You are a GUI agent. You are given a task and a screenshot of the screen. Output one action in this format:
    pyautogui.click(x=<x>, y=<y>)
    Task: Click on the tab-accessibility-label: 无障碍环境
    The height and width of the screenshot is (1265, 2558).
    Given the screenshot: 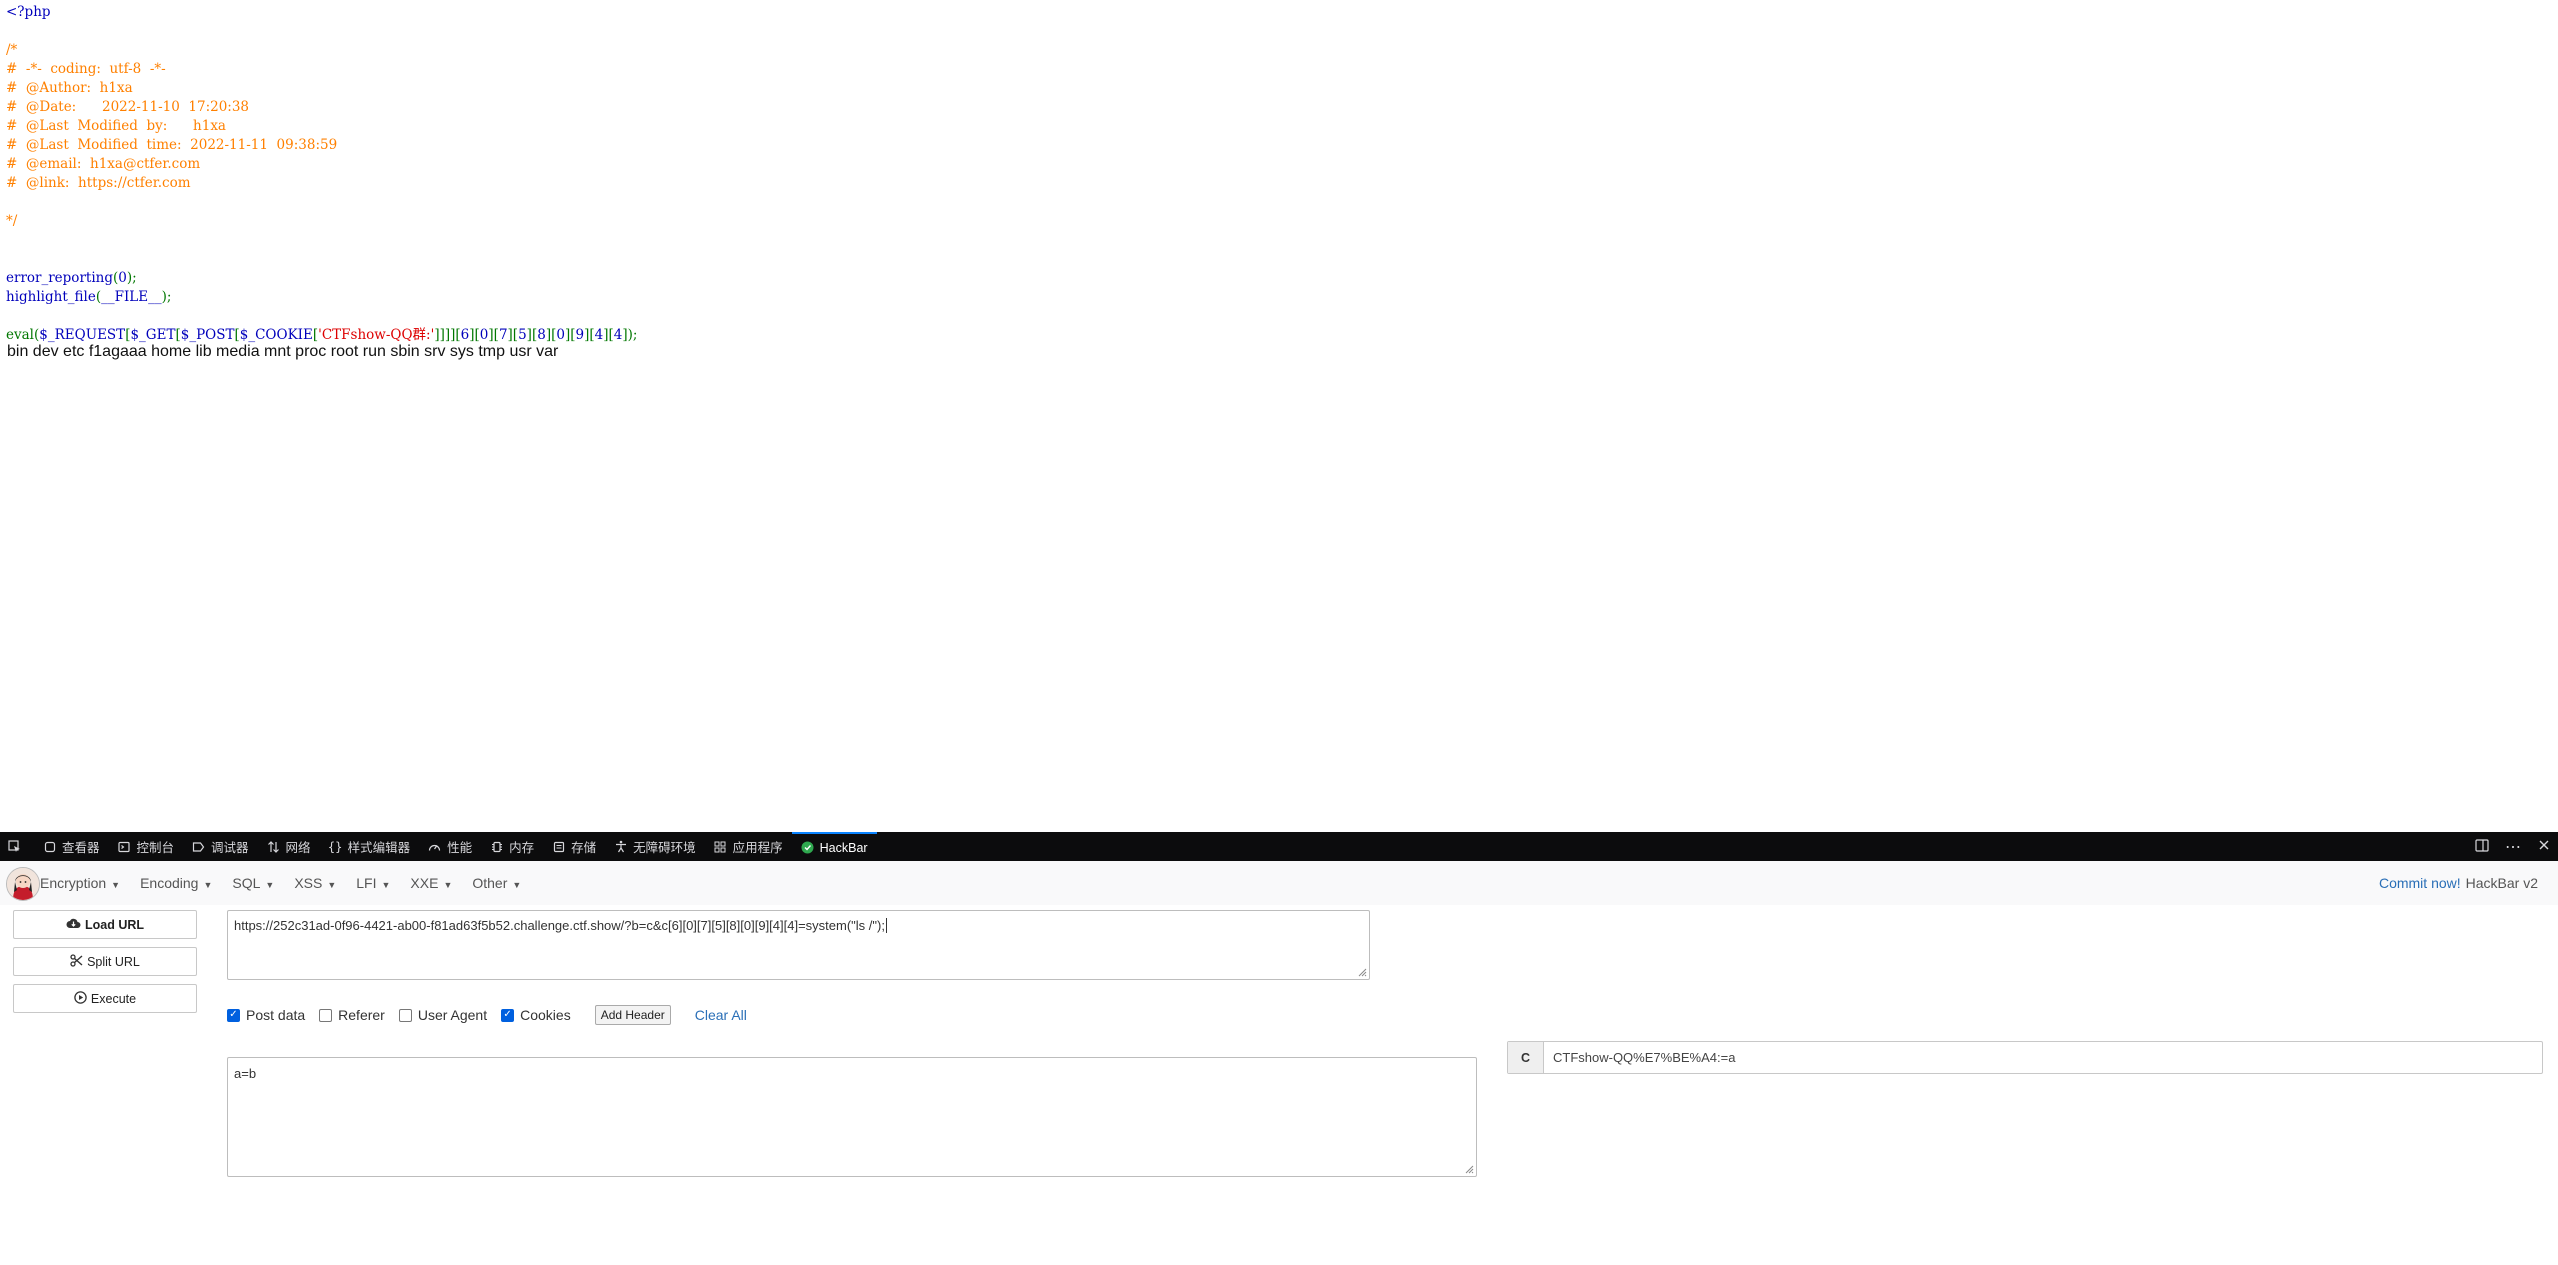 What is the action you would take?
    pyautogui.click(x=664, y=848)
    